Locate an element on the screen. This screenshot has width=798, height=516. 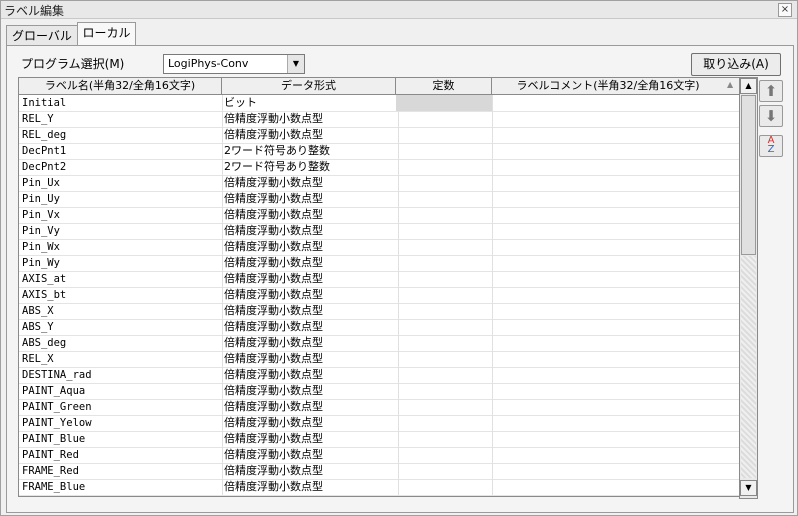
table-row: AXIS_at 倍精度浮動小数点型 is located at coordinates (379, 279).